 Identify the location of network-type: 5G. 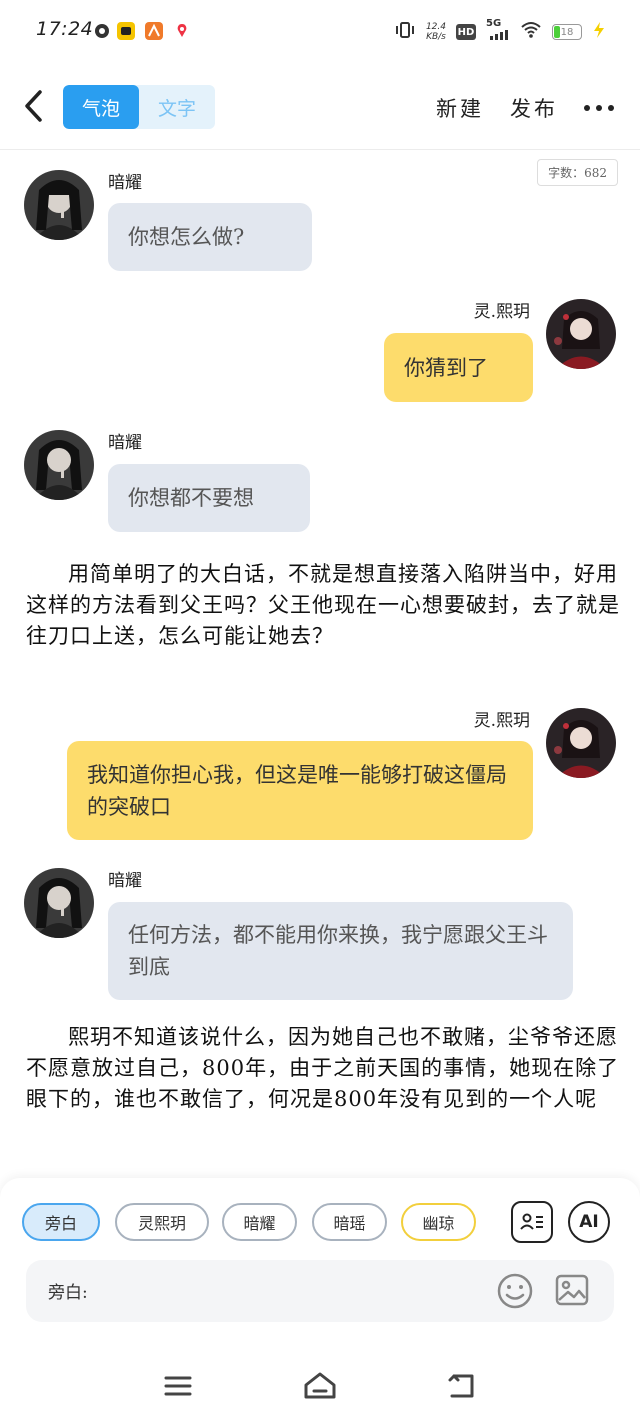
(494, 23).